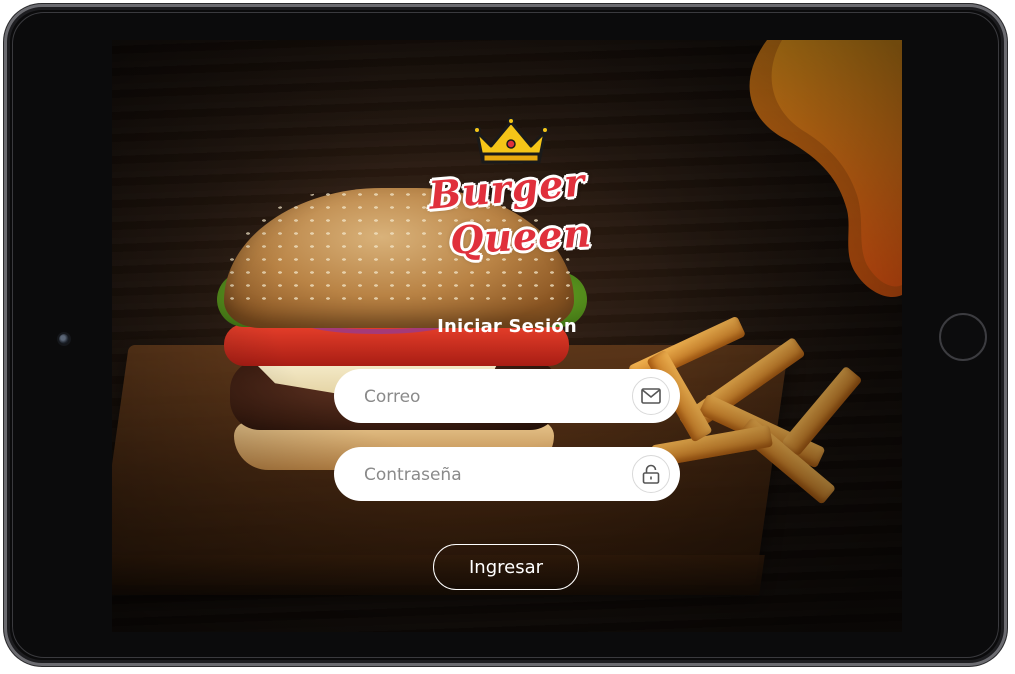 The width and height of the screenshot is (1015, 674). Describe the element at coordinates (651, 396) in the screenshot. I see `mail-icon` at that location.